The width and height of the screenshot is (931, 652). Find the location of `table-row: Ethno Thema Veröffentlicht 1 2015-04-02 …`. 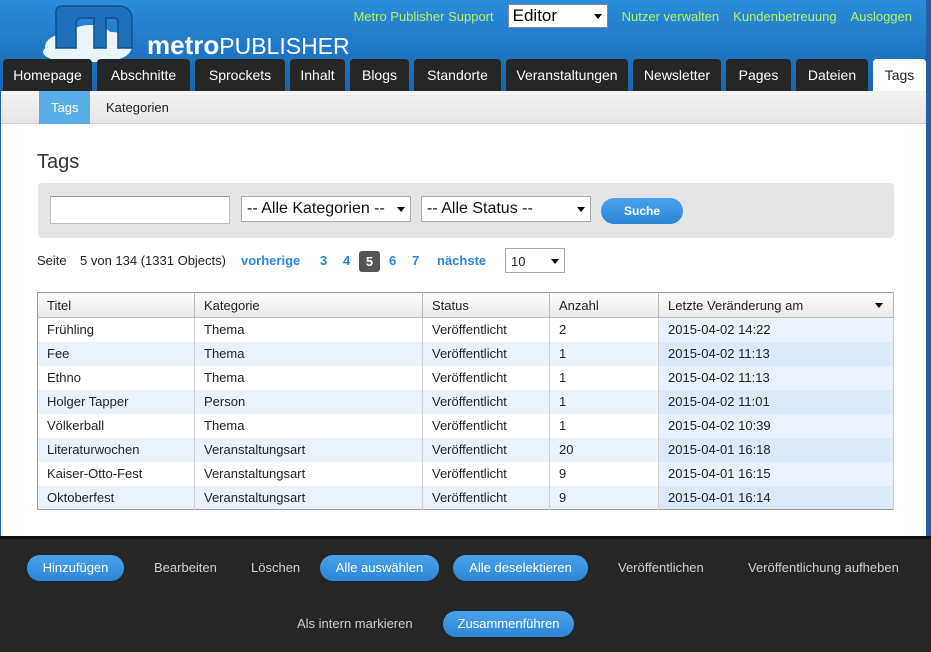

table-row: Ethno Thema Veröffentlicht 1 2015-04-02 … is located at coordinates (465, 377).